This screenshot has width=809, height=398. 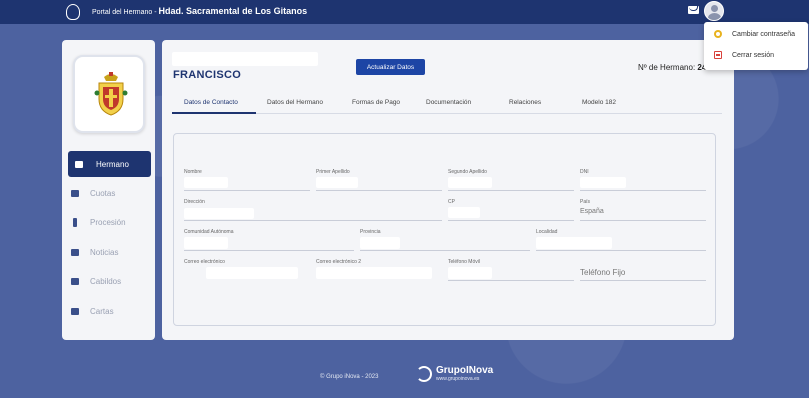 I want to click on correo-field: Correo electrónico, so click(x=247, y=270).